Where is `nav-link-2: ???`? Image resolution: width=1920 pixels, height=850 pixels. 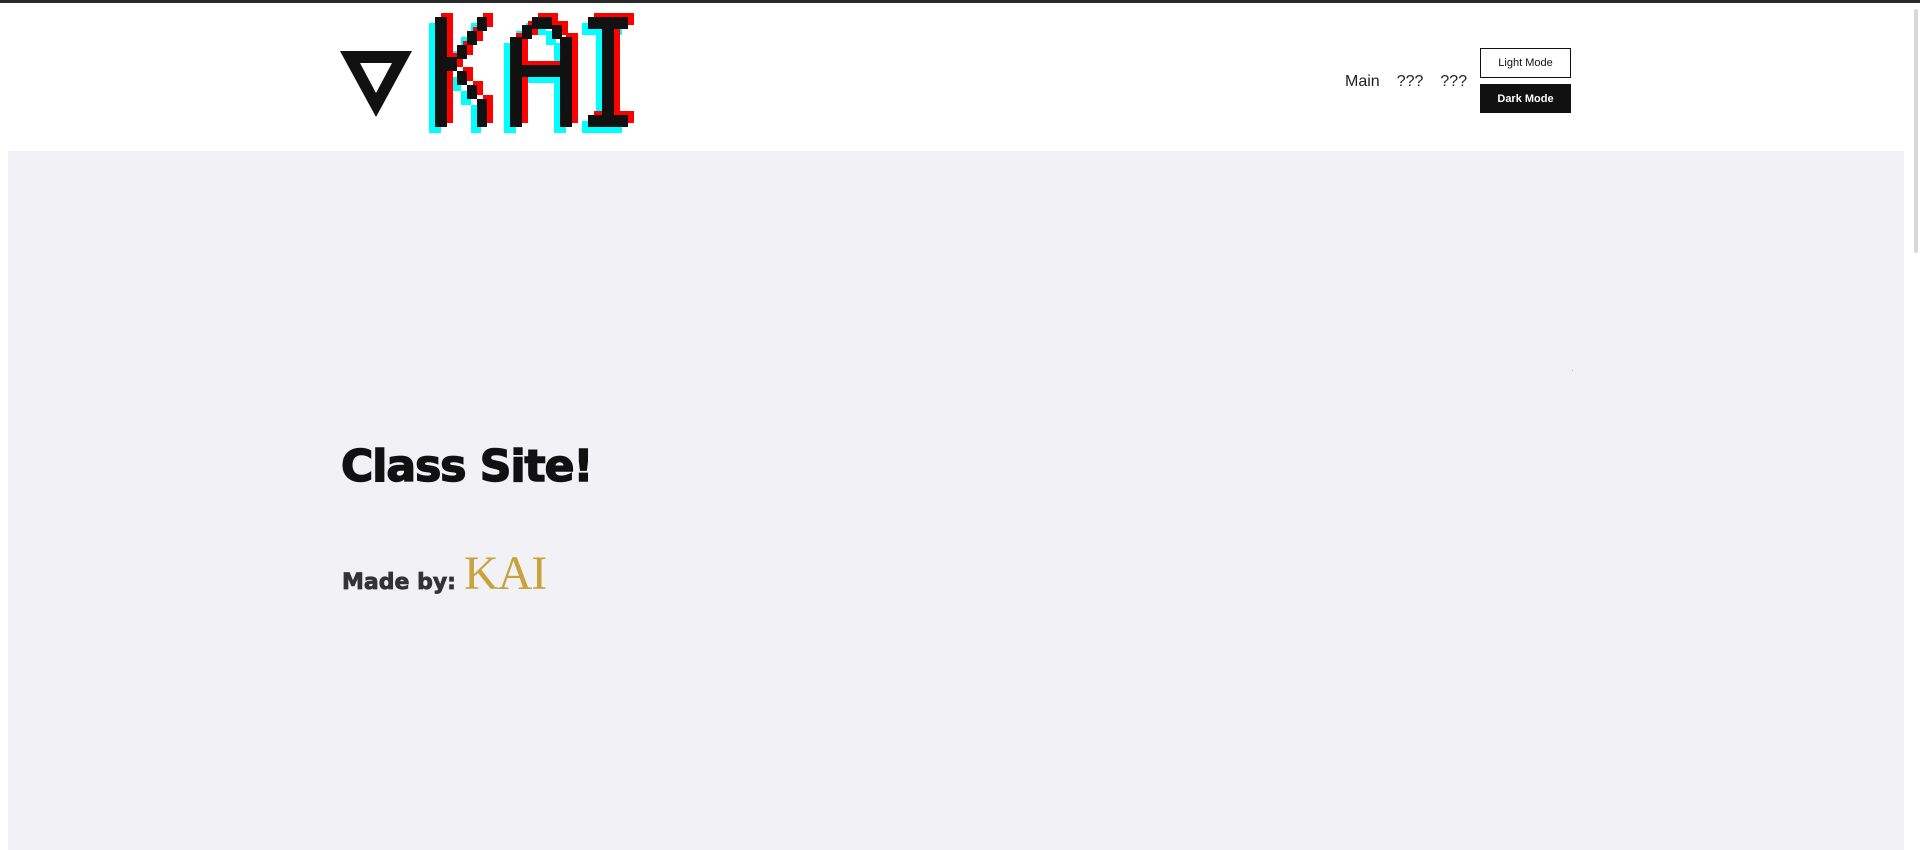 nav-link-2: ??? is located at coordinates (1410, 82).